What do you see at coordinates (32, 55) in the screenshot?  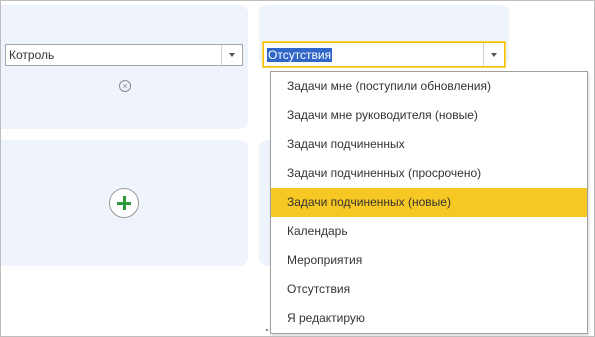 I see `widget-type-select-left-value: Котроль` at bounding box center [32, 55].